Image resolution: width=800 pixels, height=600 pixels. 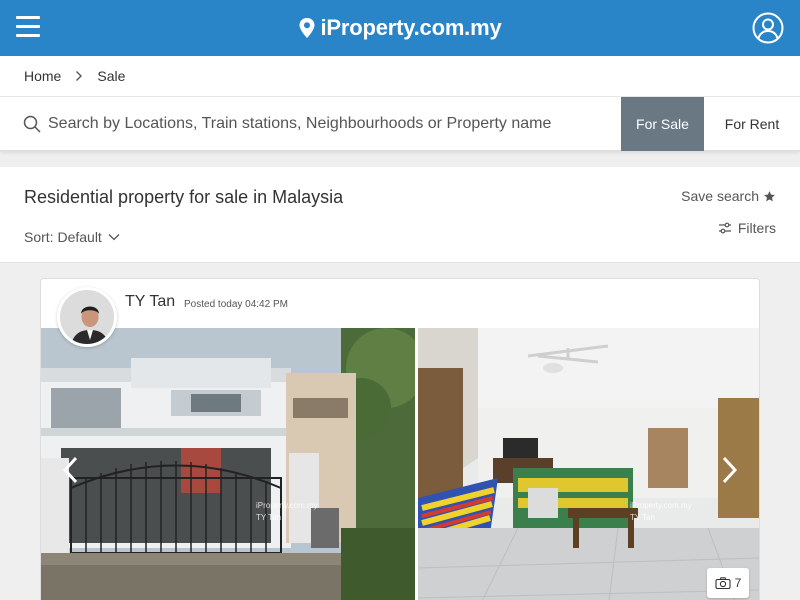 I want to click on breadcrumb-home-link: Home, so click(x=42, y=76).